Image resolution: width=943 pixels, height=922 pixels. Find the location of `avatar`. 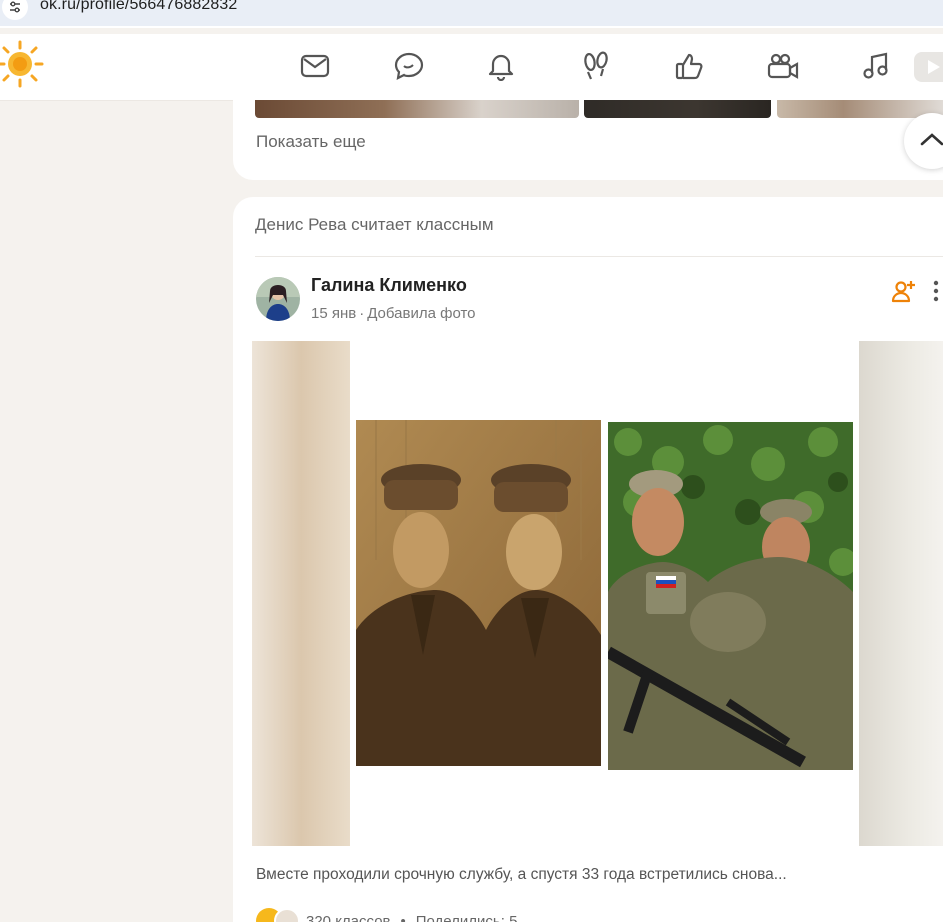

avatar is located at coordinates (278, 299).